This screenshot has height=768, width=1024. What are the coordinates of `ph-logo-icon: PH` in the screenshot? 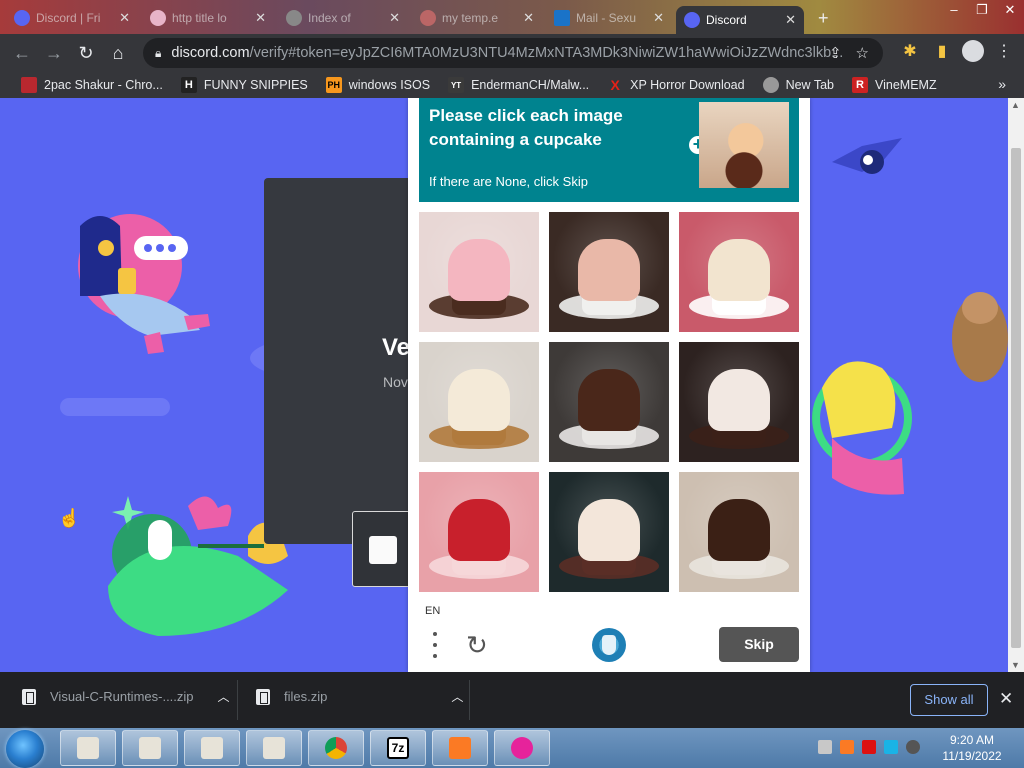 It's located at (333, 85).